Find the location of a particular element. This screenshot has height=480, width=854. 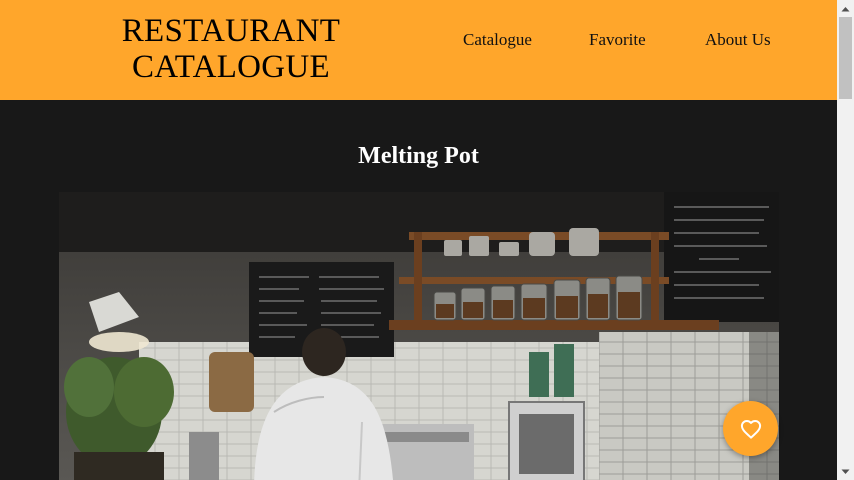

chevron-up-icon is located at coordinates (845, 8).